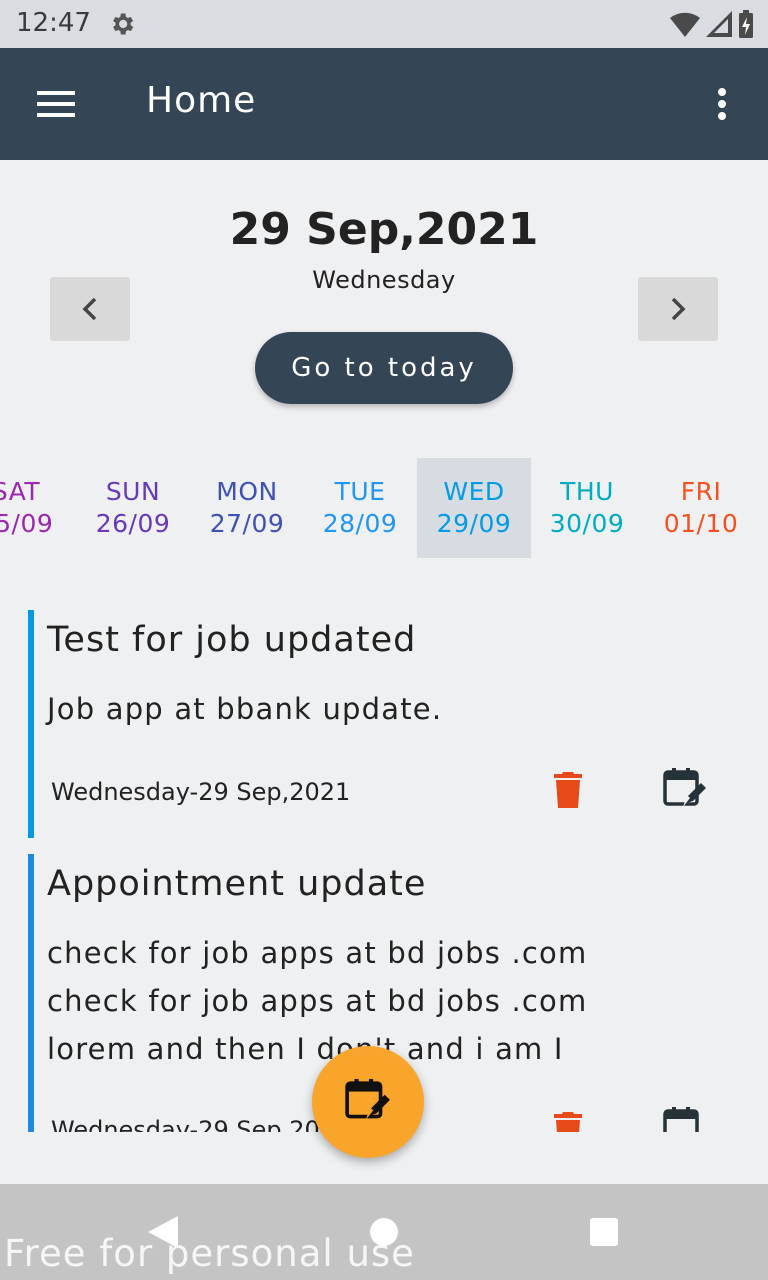  Describe the element at coordinates (719, 24) in the screenshot. I see `signal-icon` at that location.